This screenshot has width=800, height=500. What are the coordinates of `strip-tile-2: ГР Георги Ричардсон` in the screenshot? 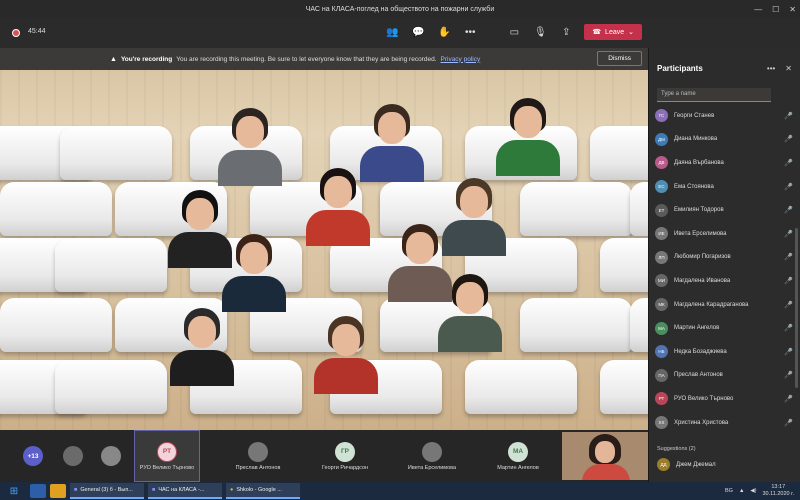 It's located at (345, 456).